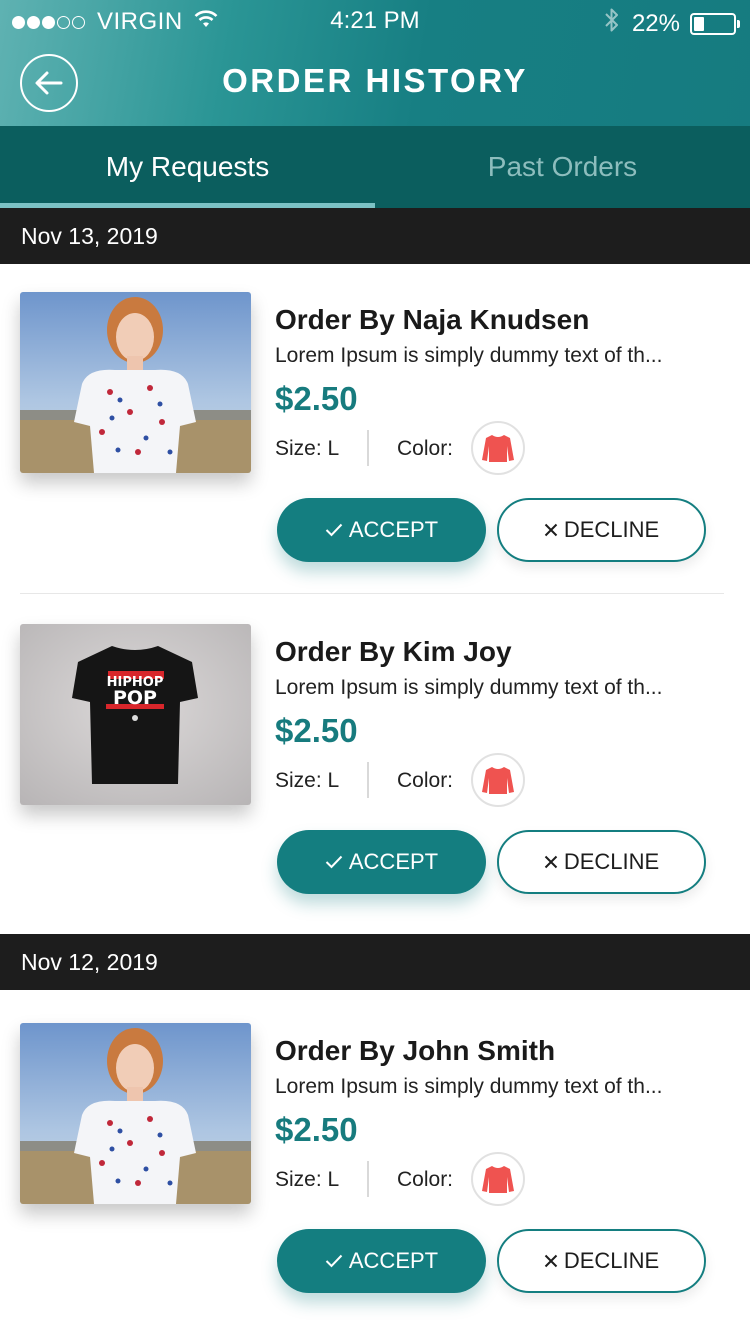 This screenshot has width=750, height=1334. Describe the element at coordinates (432, 319) in the screenshot. I see `order-title: Order By Naja Knudsen` at that location.